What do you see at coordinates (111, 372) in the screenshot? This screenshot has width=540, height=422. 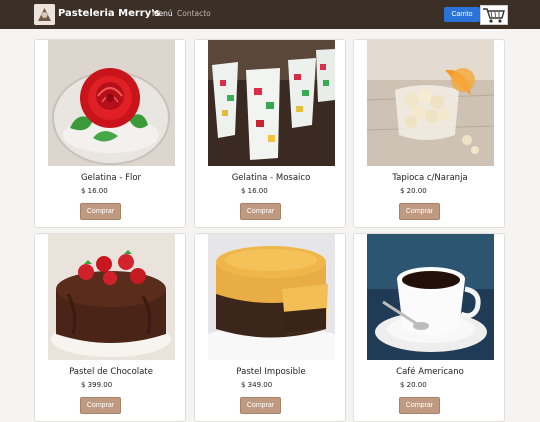 I see `product-name: Pastel de Chocolate` at bounding box center [111, 372].